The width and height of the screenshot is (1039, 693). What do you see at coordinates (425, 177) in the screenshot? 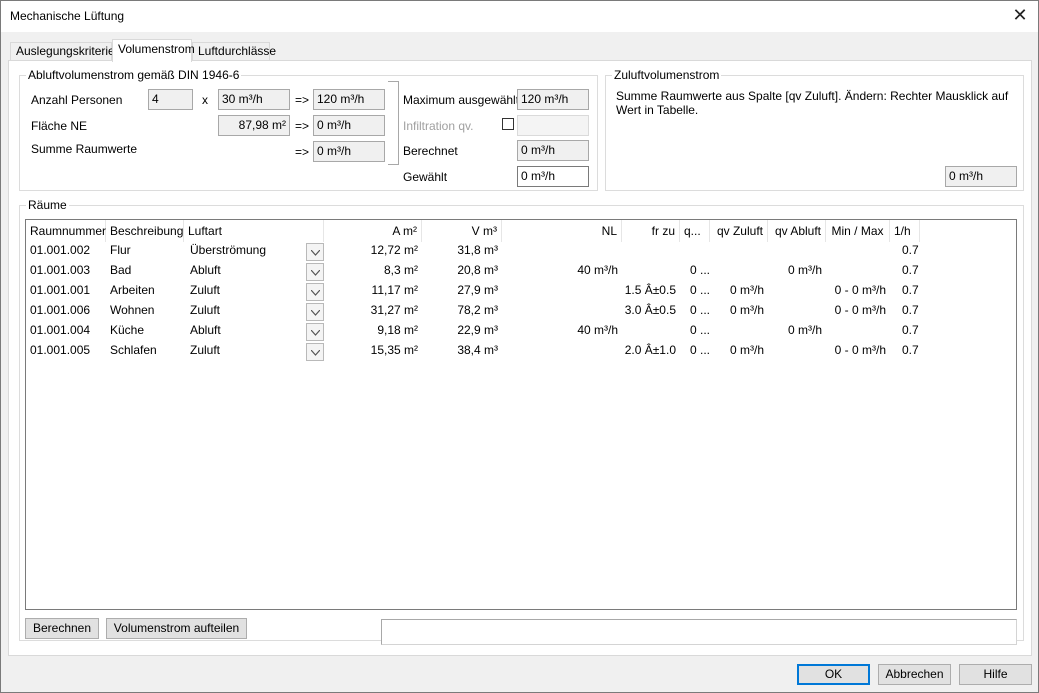
I see `gewaehlt-label: Gewählt` at bounding box center [425, 177].